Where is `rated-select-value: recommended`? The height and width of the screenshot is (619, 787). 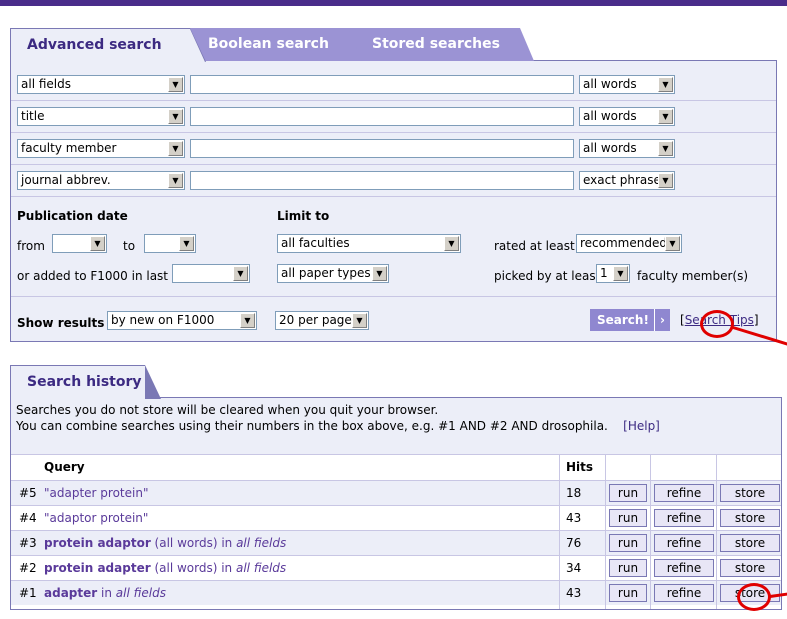
rated-select-value: recommended is located at coordinates (623, 243).